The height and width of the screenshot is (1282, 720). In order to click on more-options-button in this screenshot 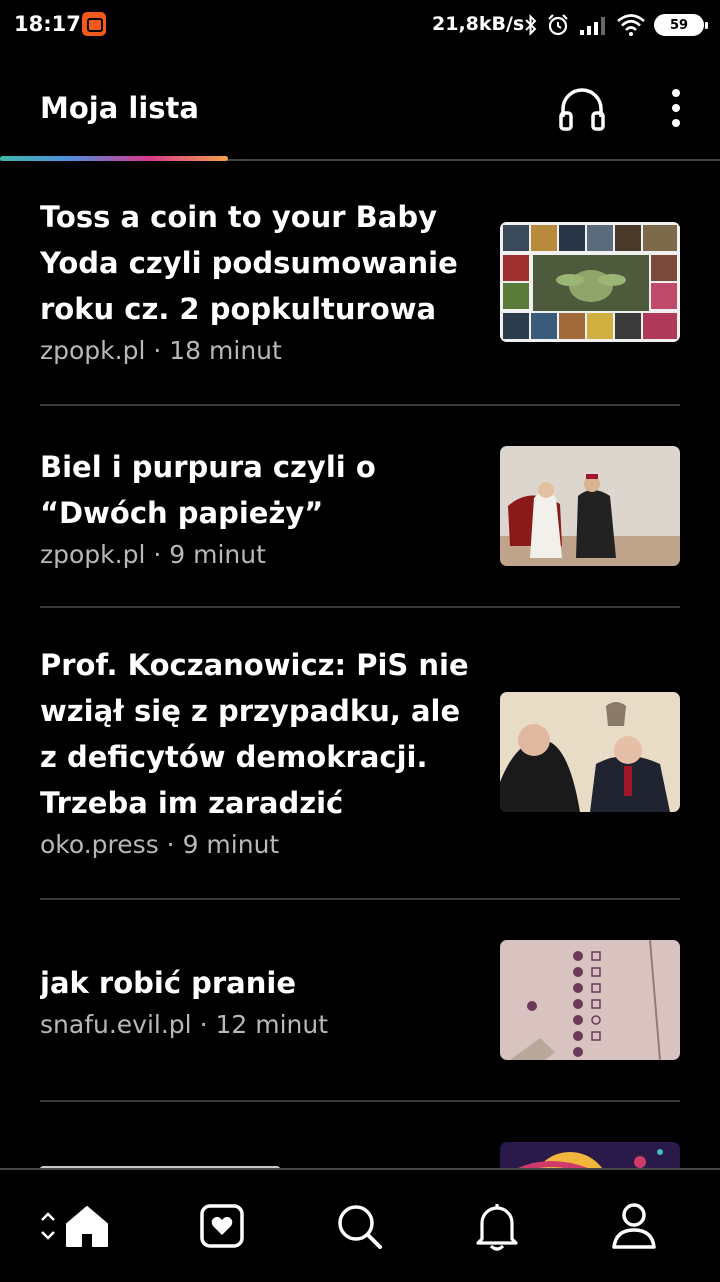, I will do `click(676, 108)`.